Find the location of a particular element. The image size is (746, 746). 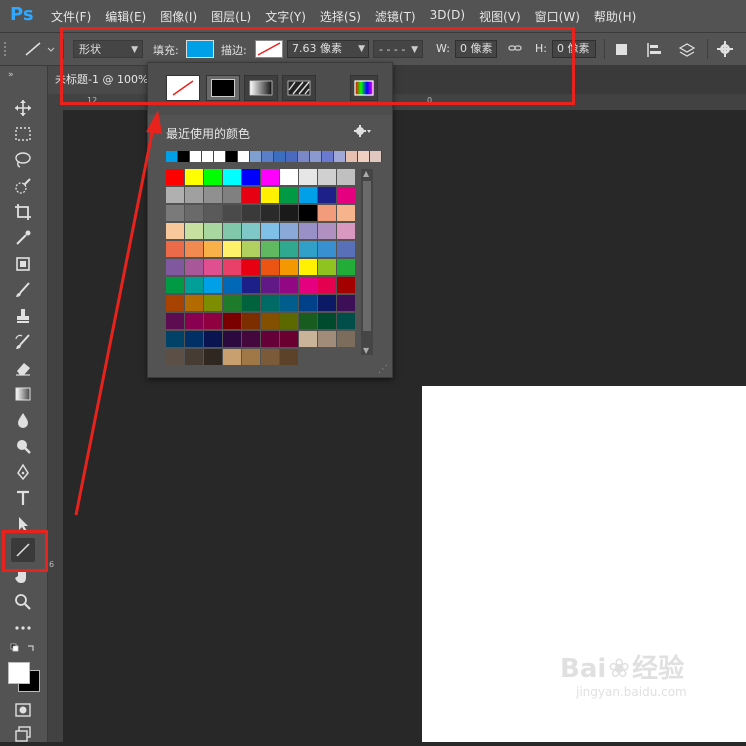

watermark-url: jingyan.baidu.com is located at coordinates (631, 692).